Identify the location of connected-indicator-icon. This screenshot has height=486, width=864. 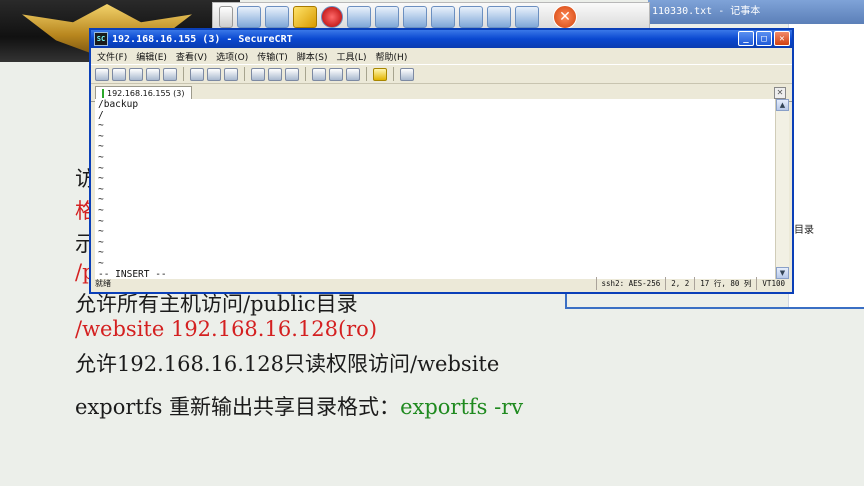
(103, 93).